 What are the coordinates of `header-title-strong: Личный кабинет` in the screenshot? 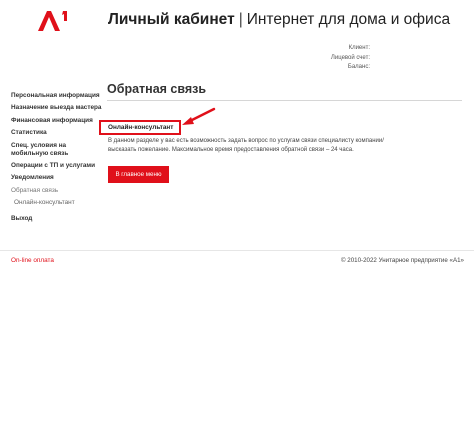 It's located at (171, 19).